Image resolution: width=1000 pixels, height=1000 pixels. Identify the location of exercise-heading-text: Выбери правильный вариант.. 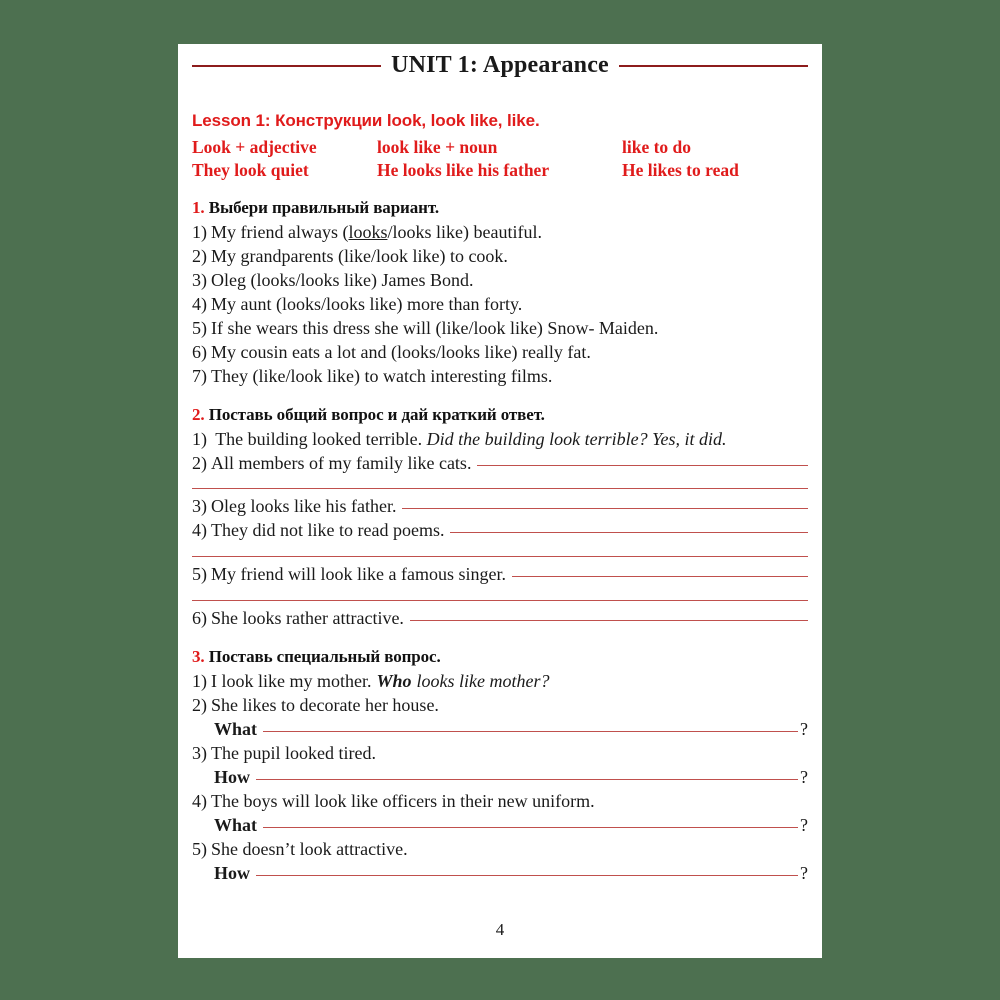
(323, 207).